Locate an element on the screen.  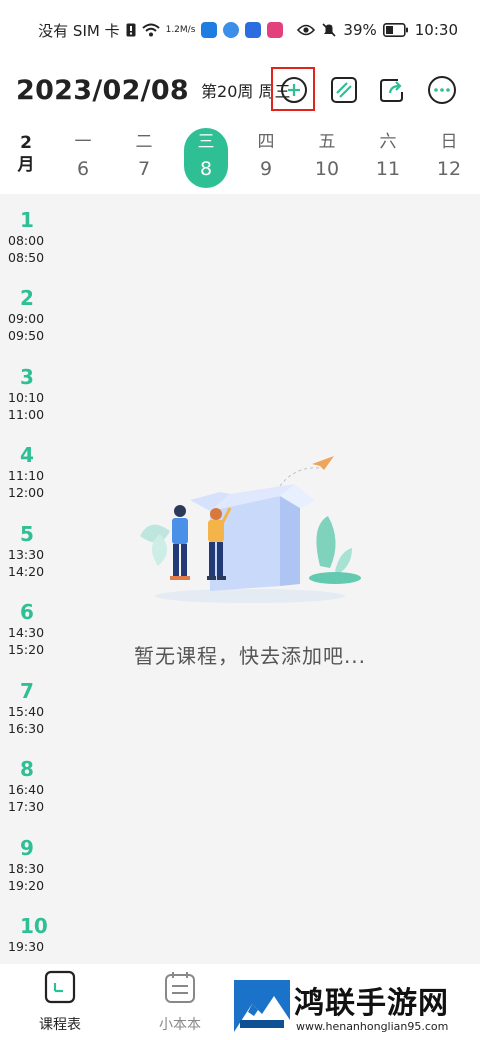
network-speed: 1.2 M/s is located at coordinates (180, 29).